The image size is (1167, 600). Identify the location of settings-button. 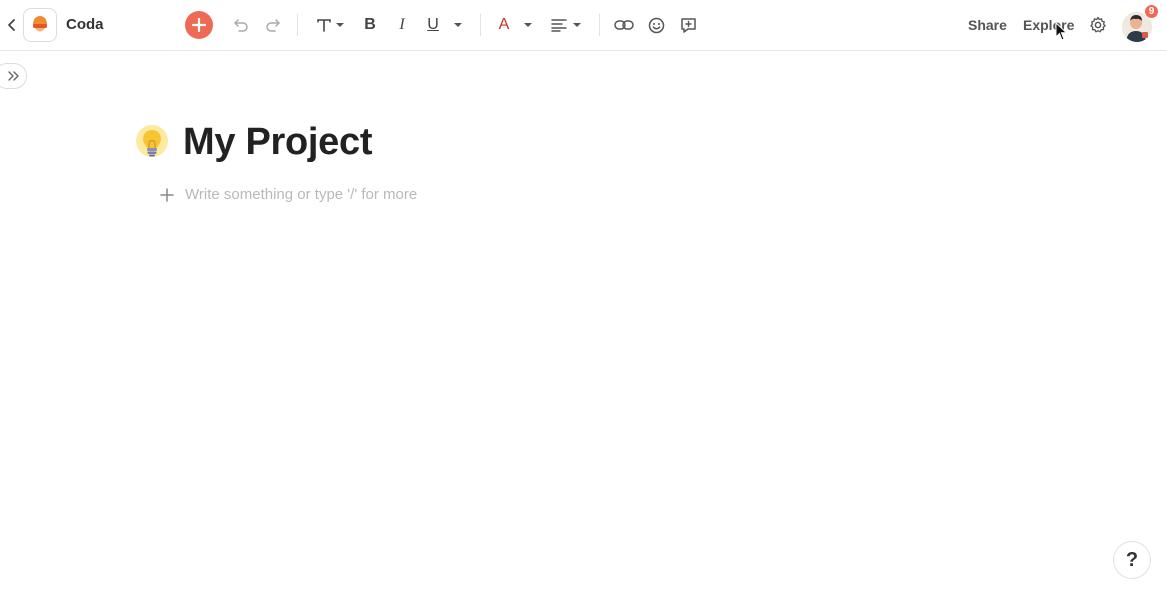
(1098, 25).